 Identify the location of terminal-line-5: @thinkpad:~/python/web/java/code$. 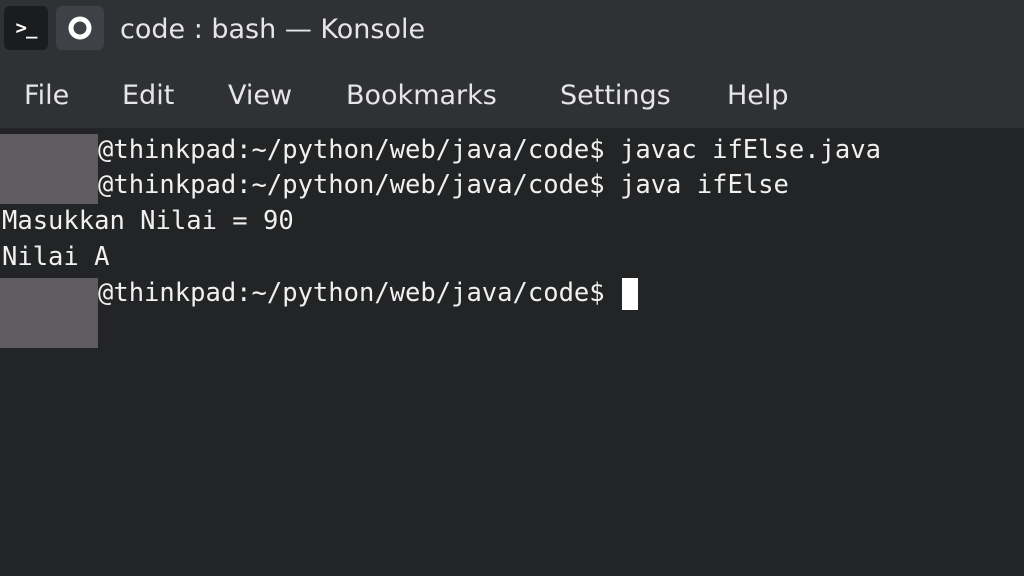
(368, 293).